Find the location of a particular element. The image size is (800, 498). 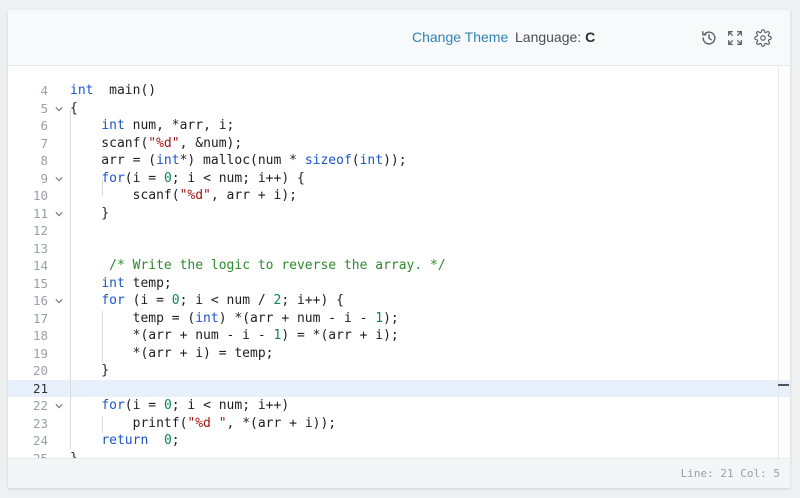

line-number: 9 is located at coordinates (44, 178).